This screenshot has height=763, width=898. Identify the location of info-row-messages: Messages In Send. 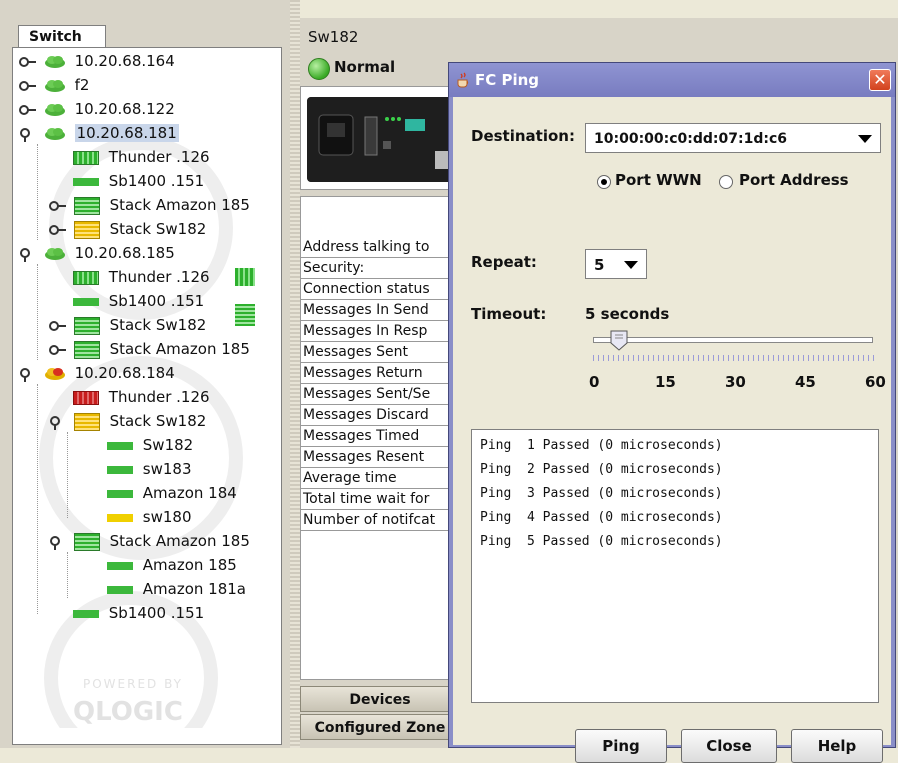
(381, 310).